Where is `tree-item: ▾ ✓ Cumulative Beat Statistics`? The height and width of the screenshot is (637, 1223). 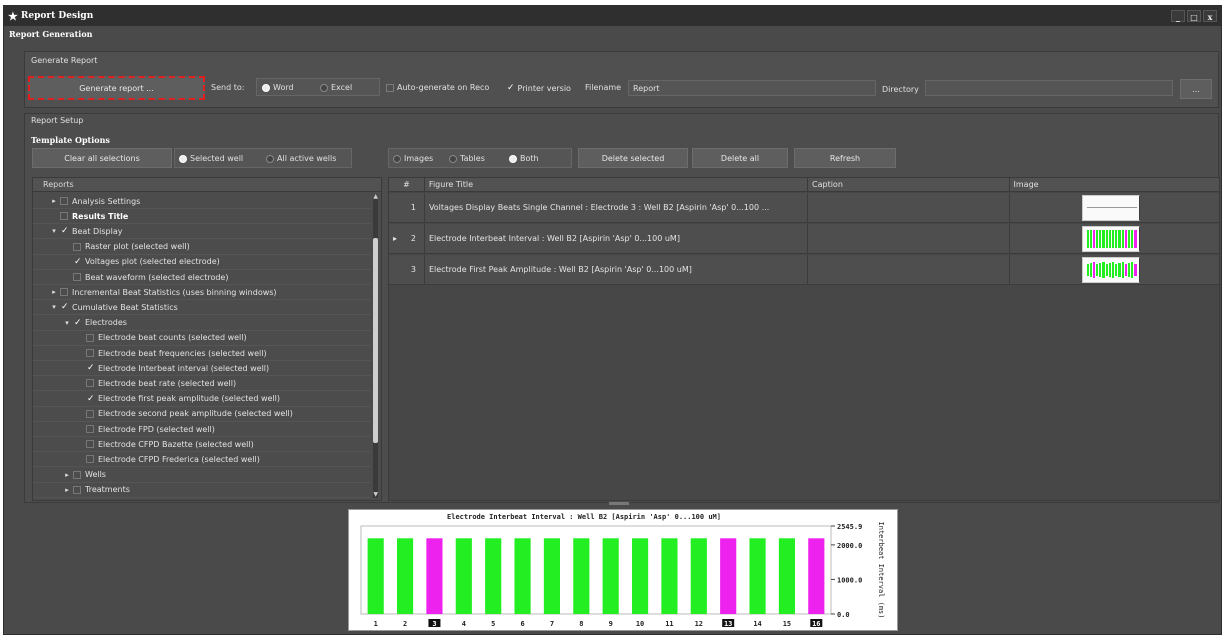 tree-item: ▾ ✓ Cumulative Beat Statistics is located at coordinates (202, 308).